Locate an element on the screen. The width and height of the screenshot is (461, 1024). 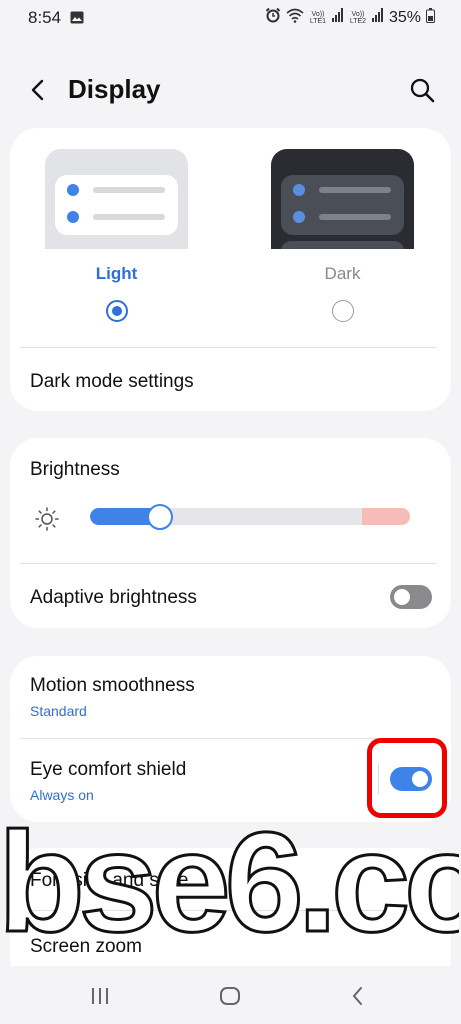
sim1-network-label: Vo)) LTE1 is located at coordinates (318, 17).